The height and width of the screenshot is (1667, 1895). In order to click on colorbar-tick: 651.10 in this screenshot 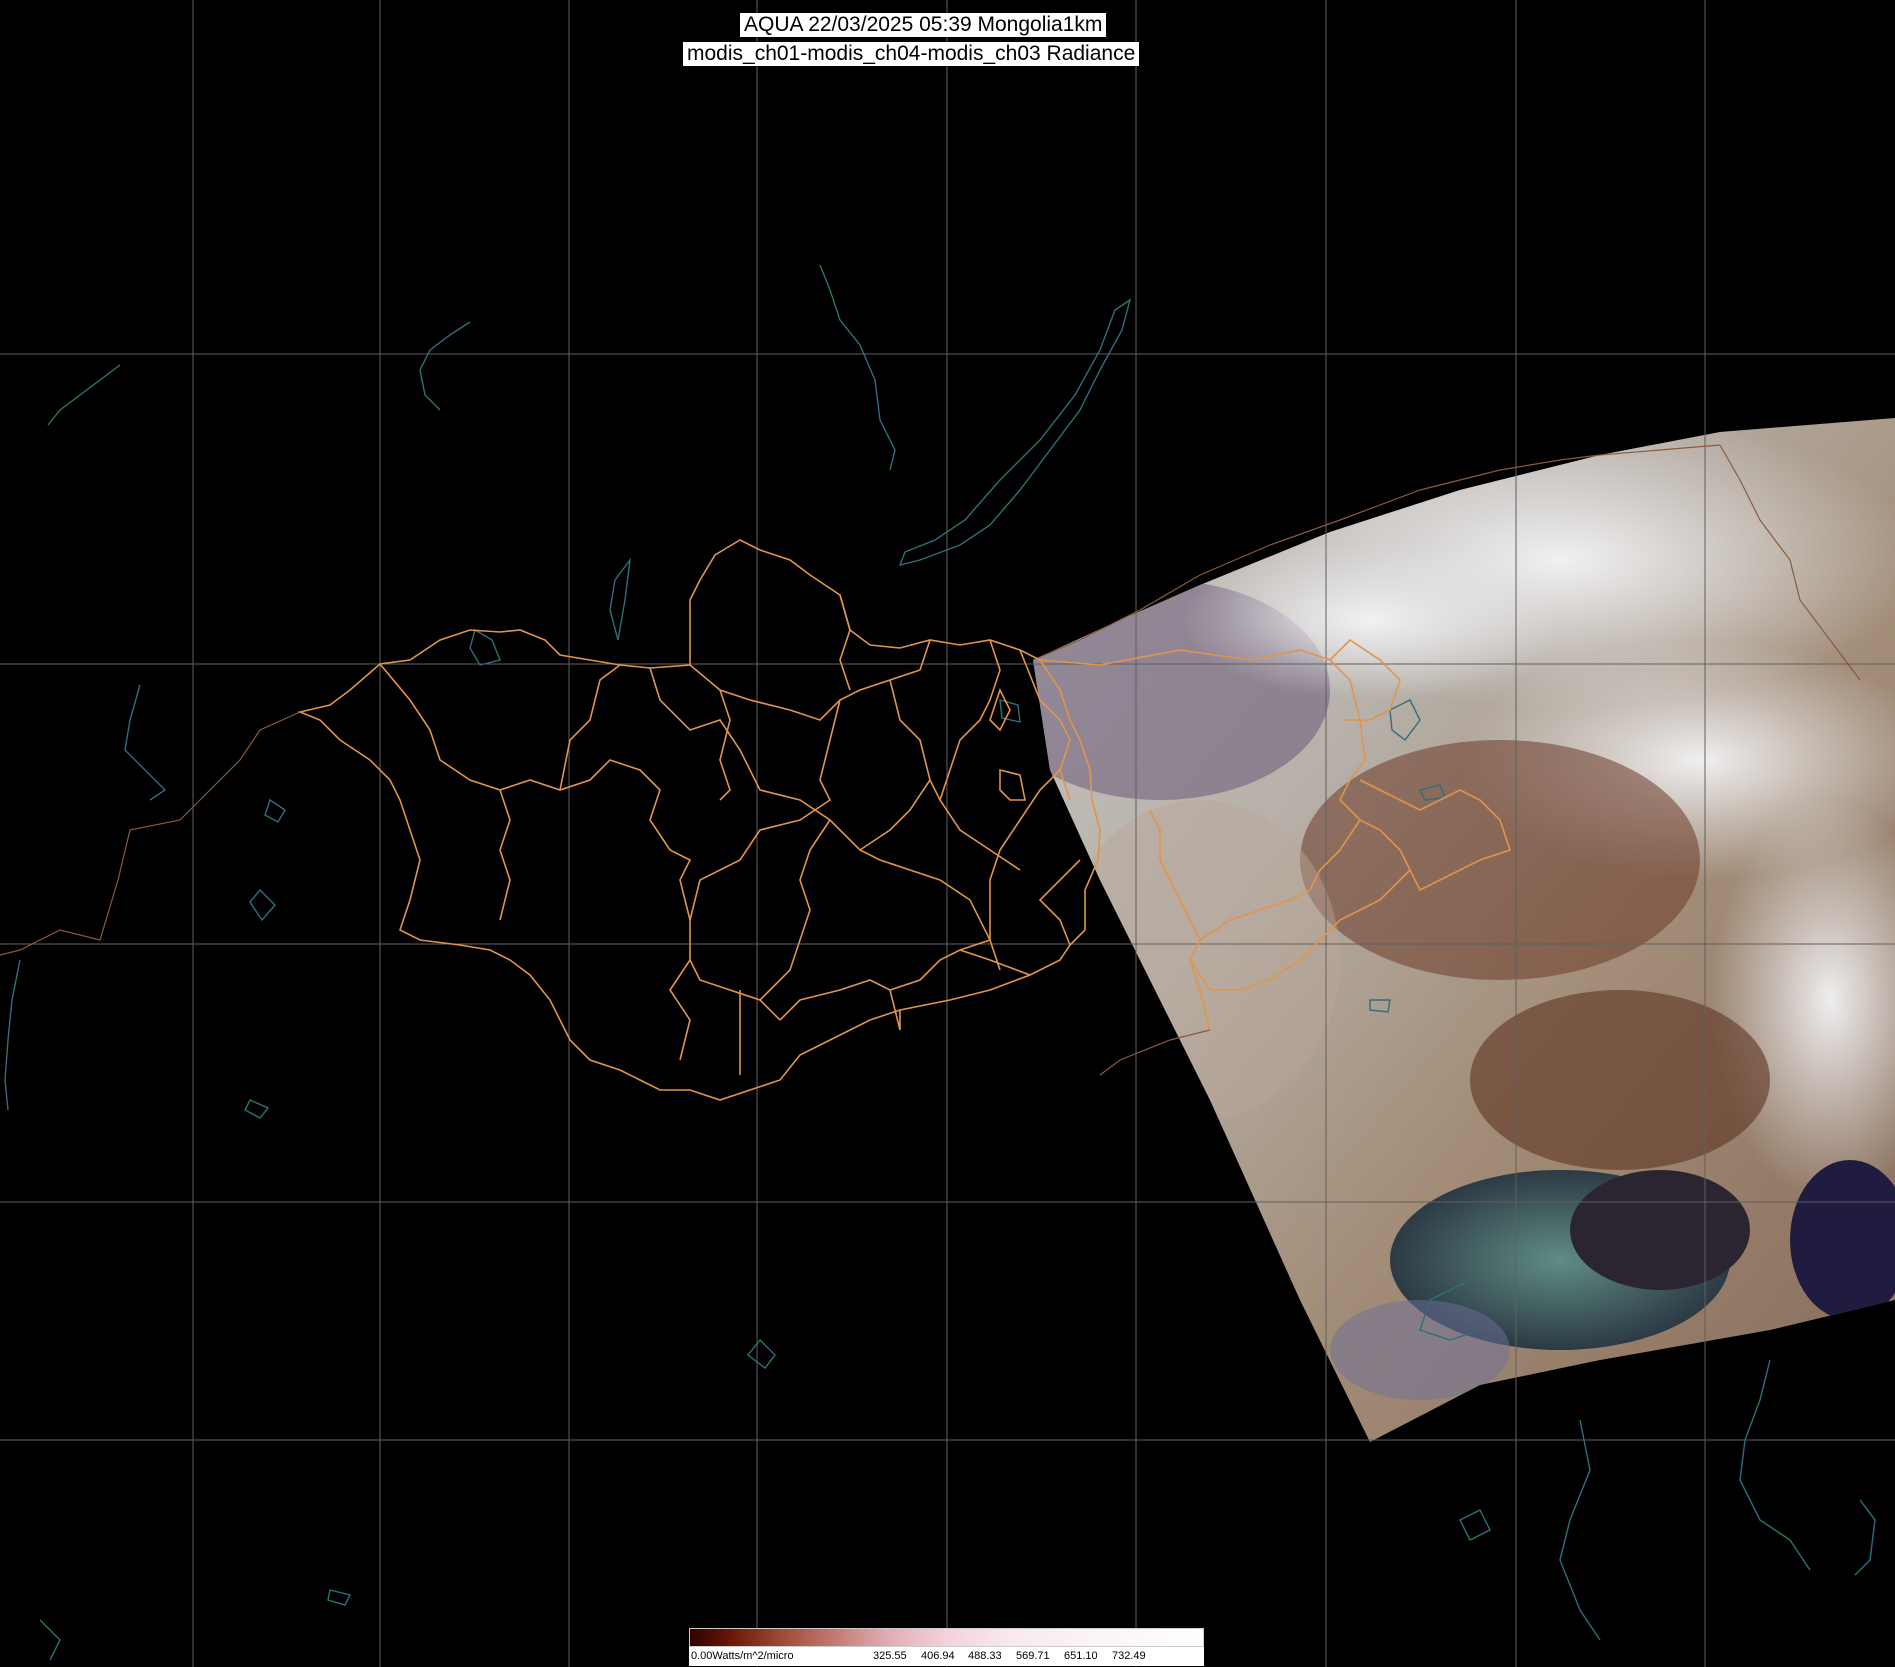, I will do `click(1081, 1656)`.